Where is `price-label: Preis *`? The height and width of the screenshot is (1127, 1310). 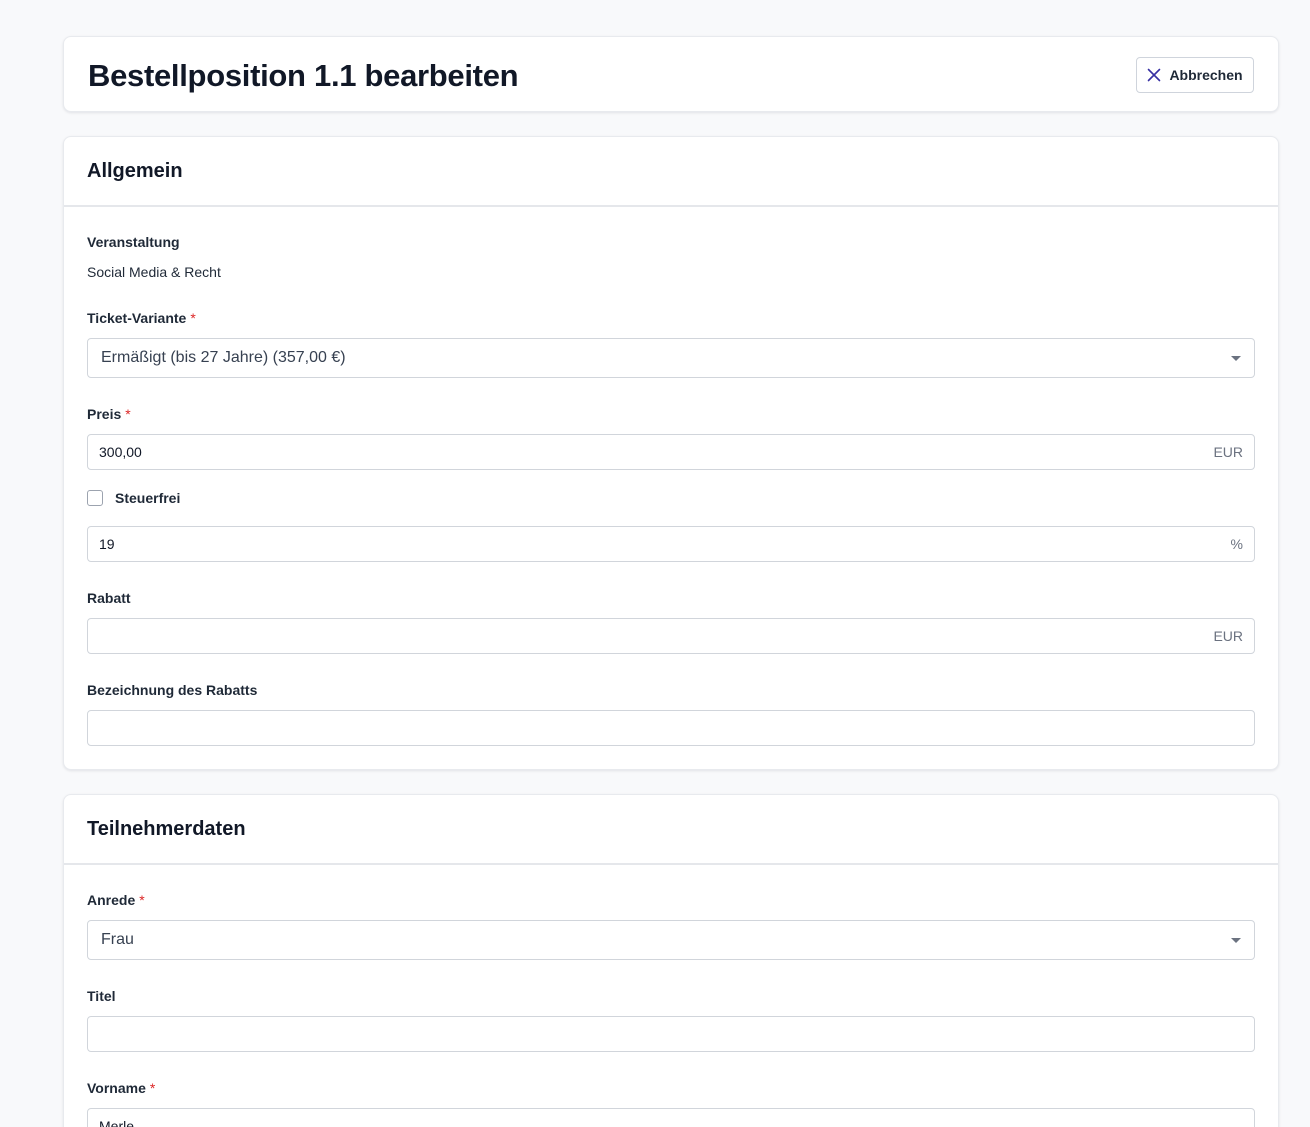 price-label: Preis * is located at coordinates (109, 414).